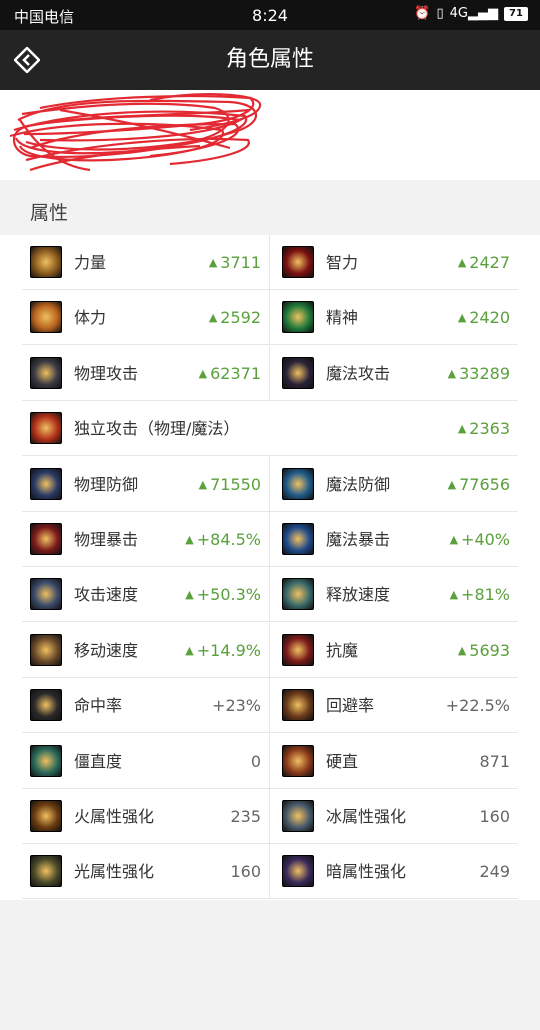 The image size is (540, 1030). What do you see at coordinates (473, 13) in the screenshot?
I see `signal-icon: 4G▂▄▆` at bounding box center [473, 13].